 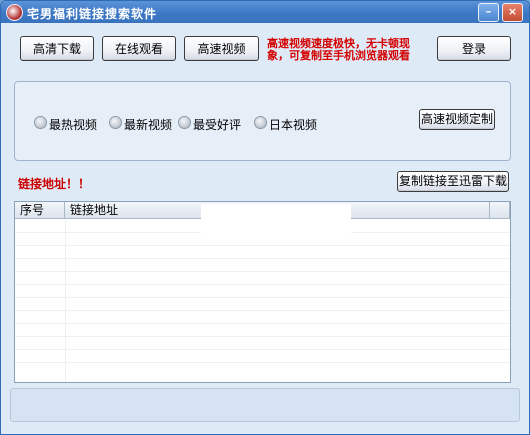 I want to click on column-divider, so click(x=65, y=300).